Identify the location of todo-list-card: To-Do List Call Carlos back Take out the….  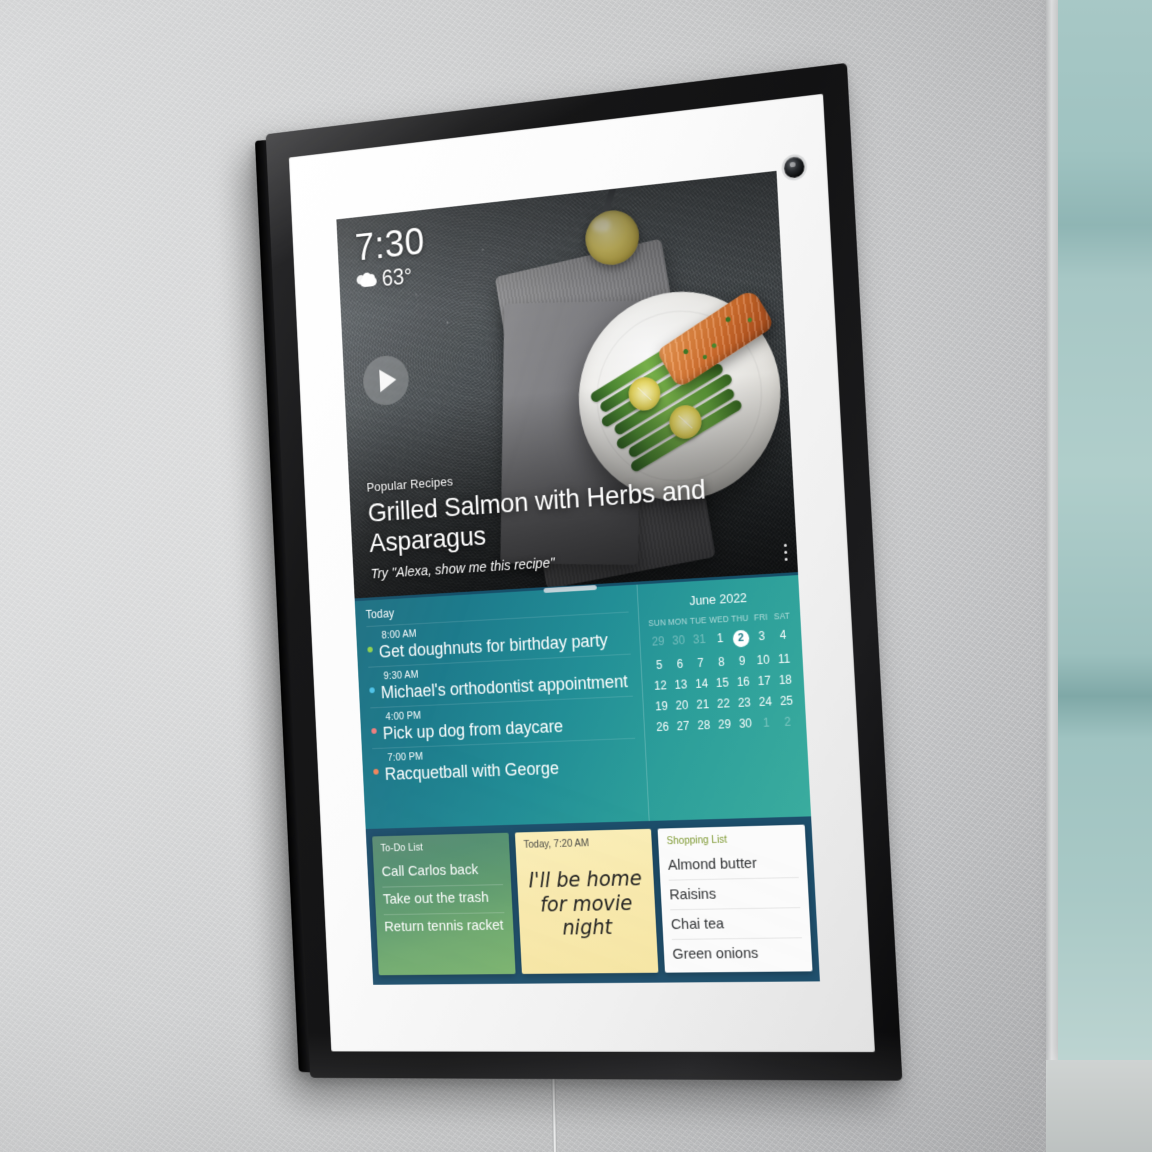
(444, 904).